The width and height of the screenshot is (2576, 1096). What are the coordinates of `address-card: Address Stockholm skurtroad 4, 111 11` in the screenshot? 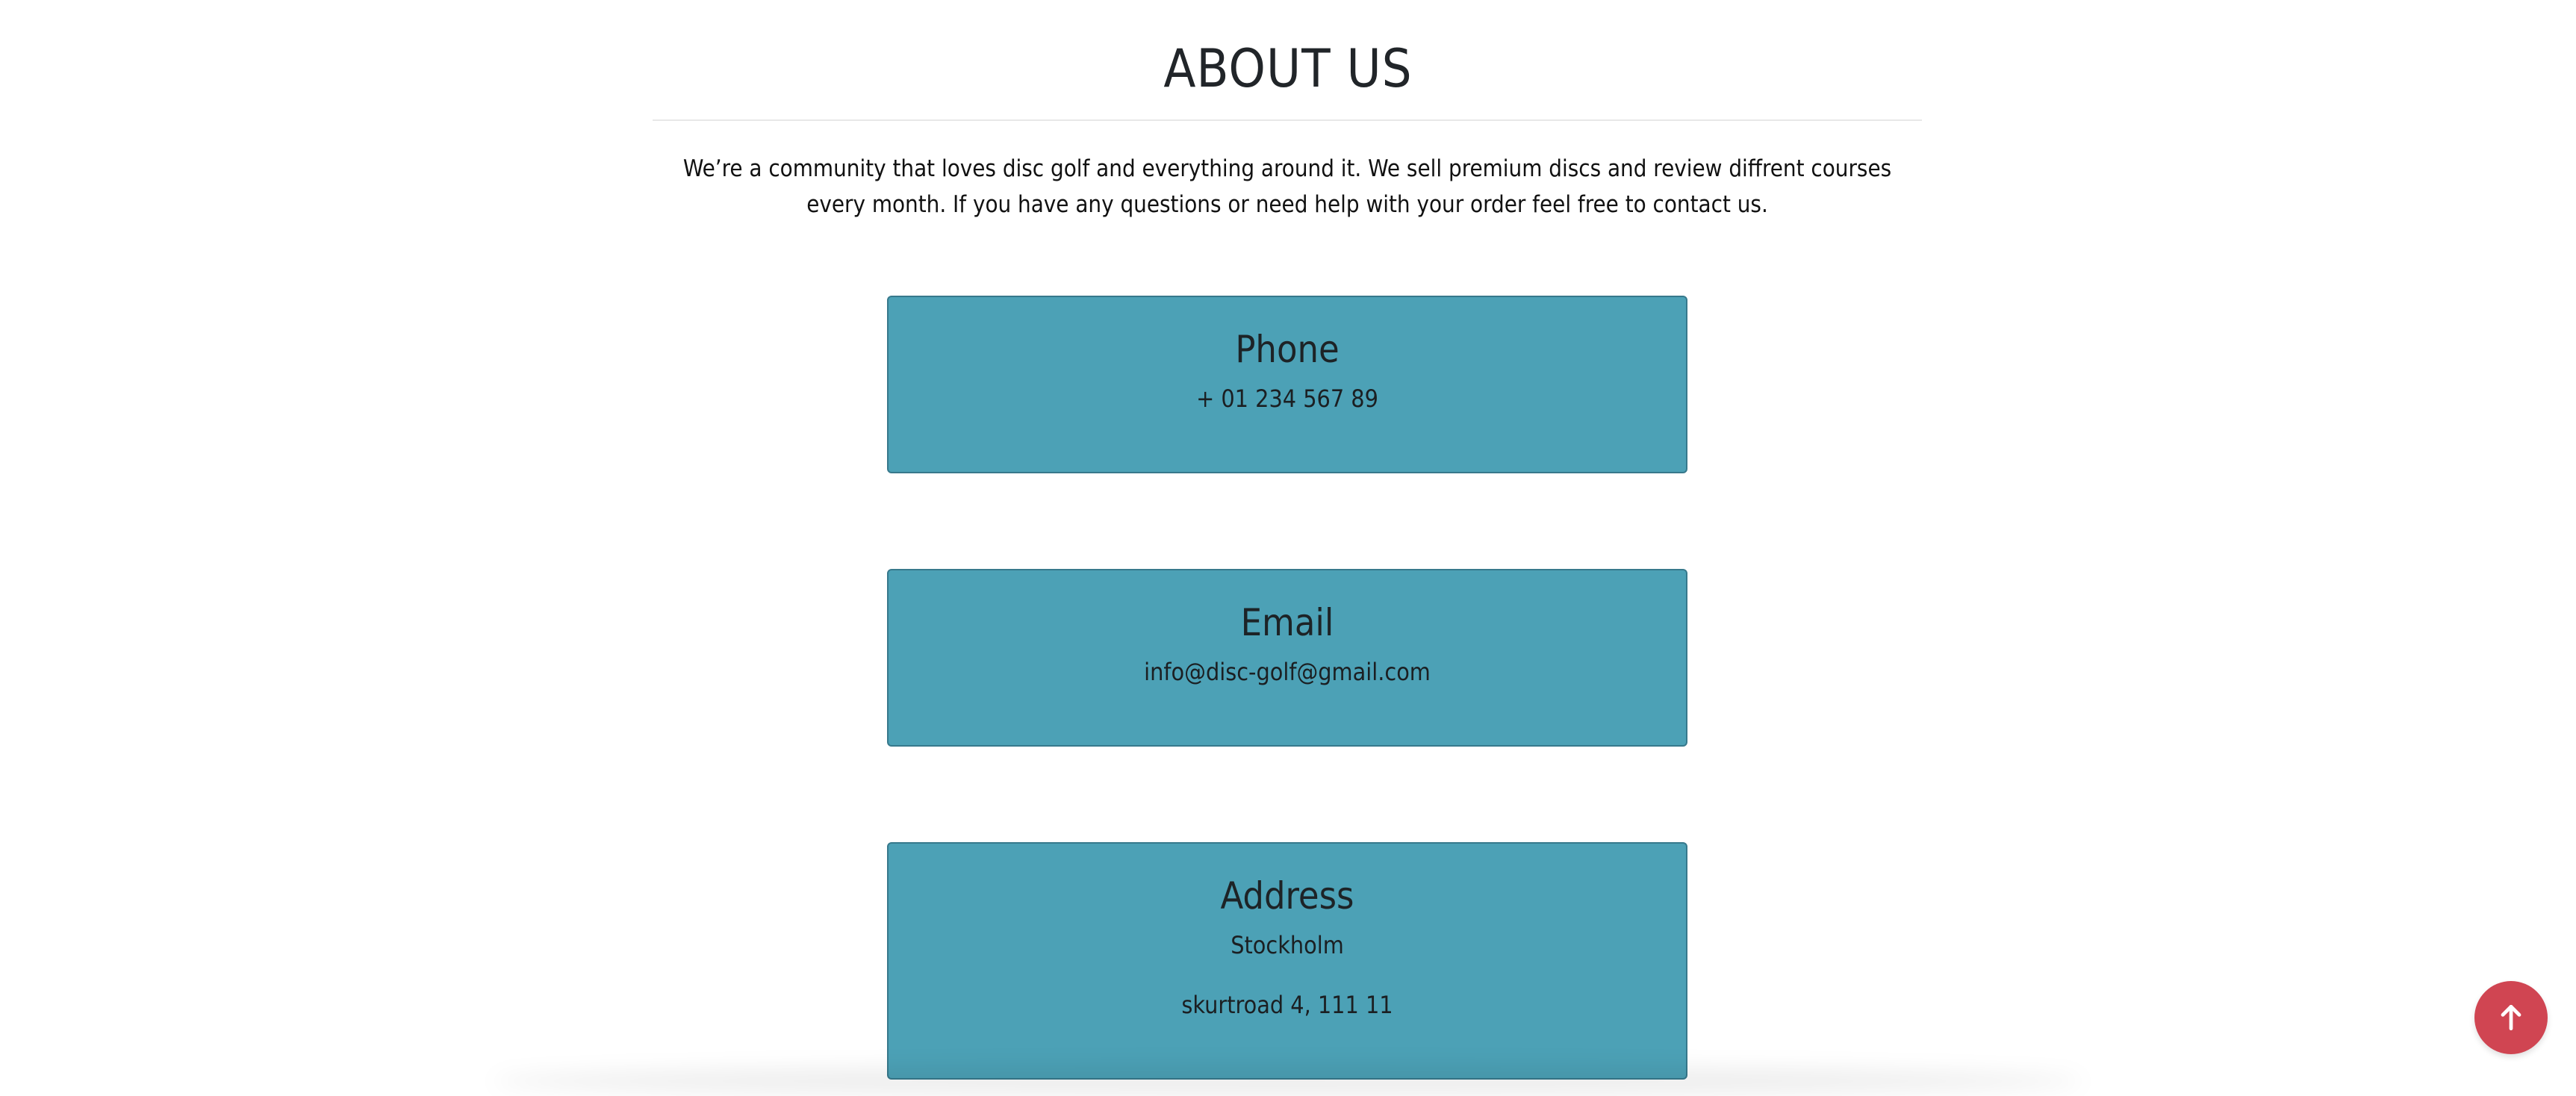 It's located at (1287, 961).